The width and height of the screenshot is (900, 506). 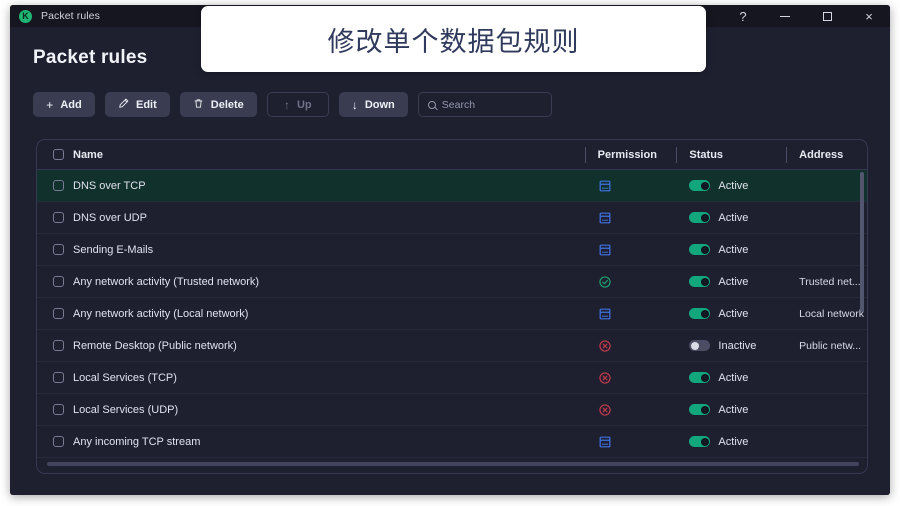 What do you see at coordinates (88, 154) in the screenshot?
I see `column-header-name-label: Name` at bounding box center [88, 154].